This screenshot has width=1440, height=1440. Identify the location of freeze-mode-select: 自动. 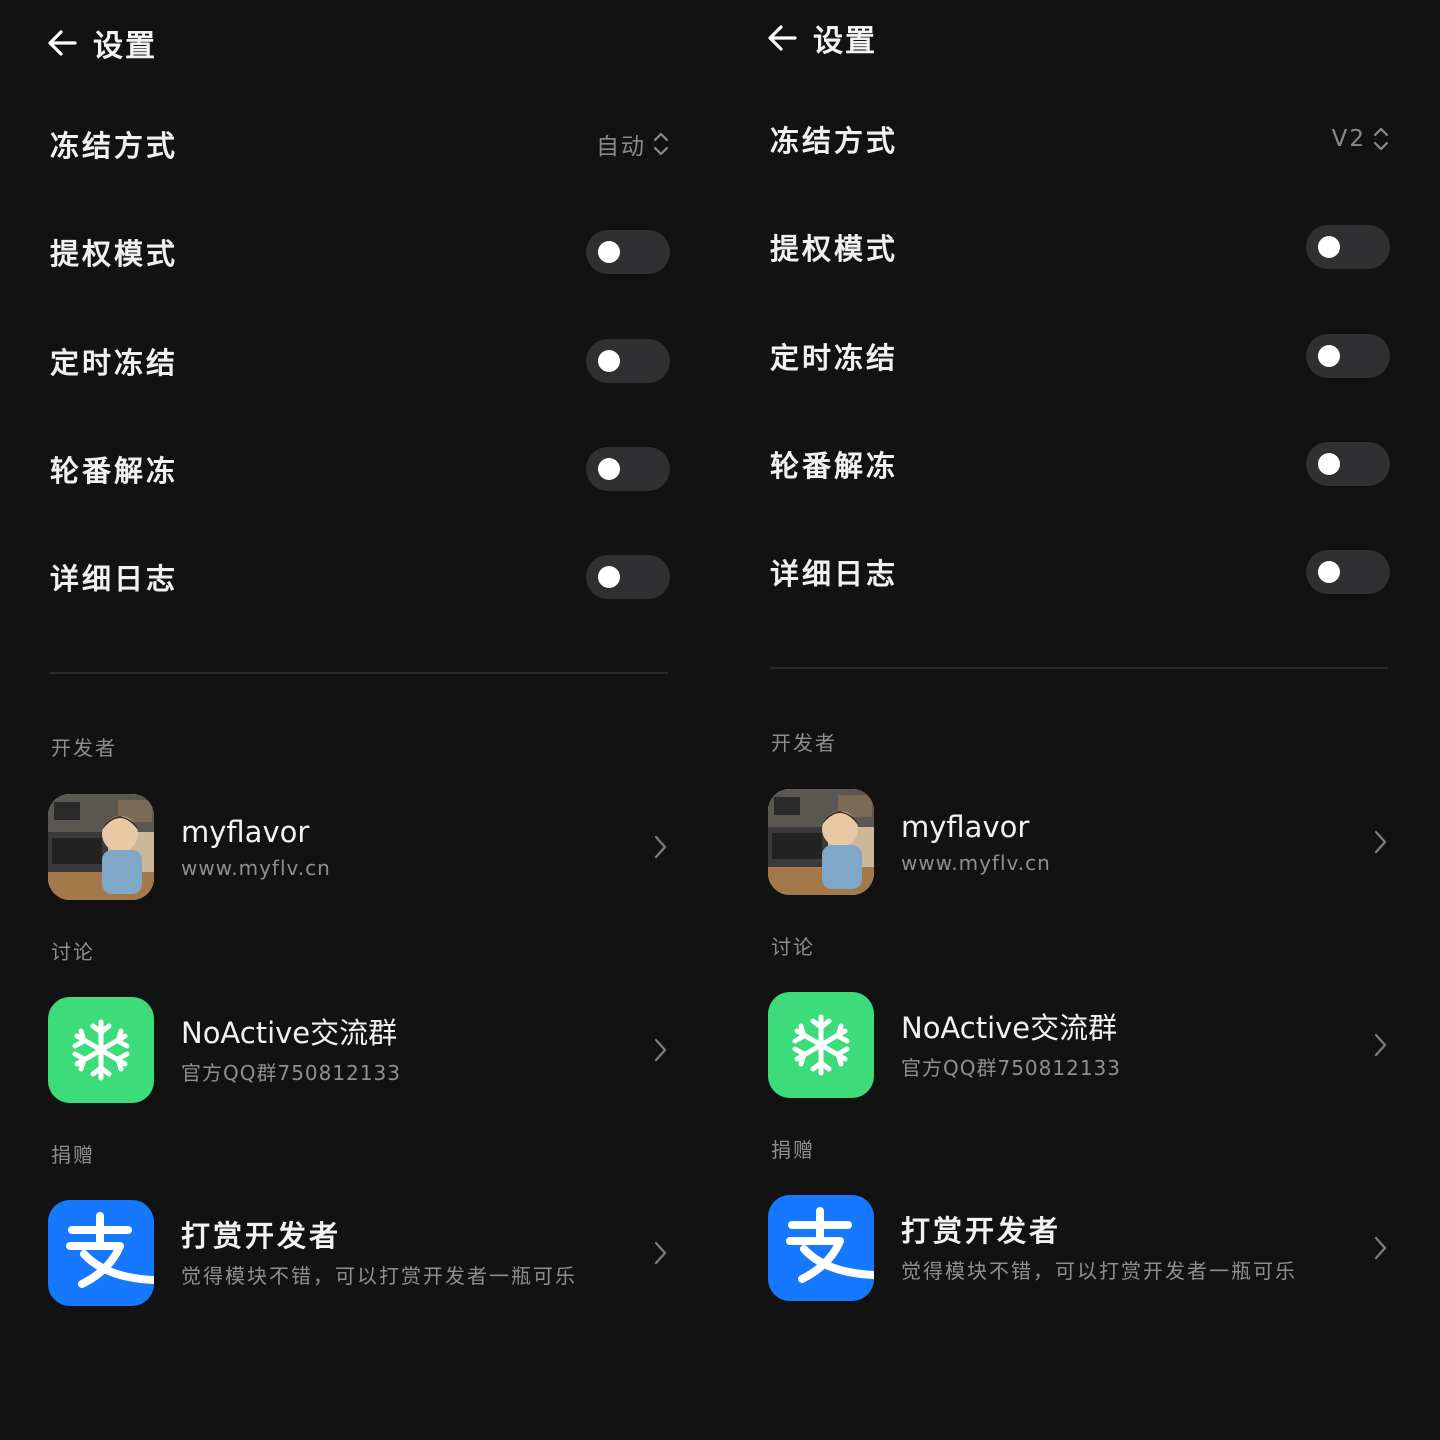
(633, 144).